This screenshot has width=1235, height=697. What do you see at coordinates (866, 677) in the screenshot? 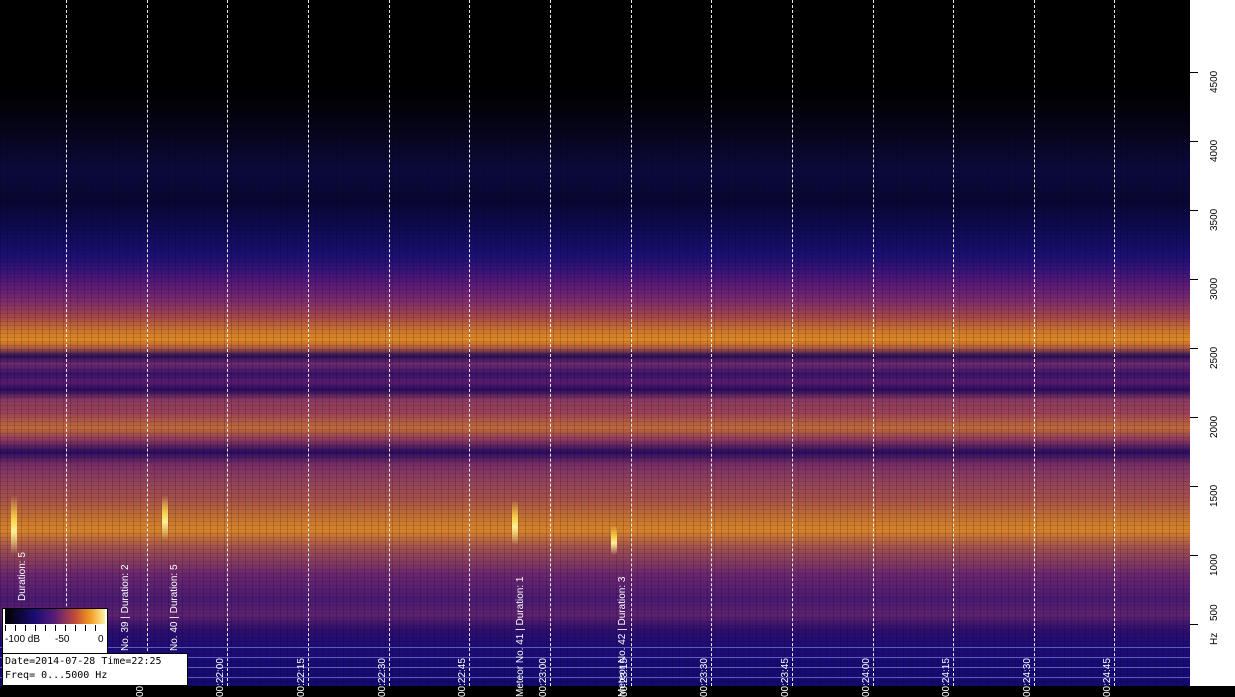
I see `time-label: 00:24:00` at bounding box center [866, 677].